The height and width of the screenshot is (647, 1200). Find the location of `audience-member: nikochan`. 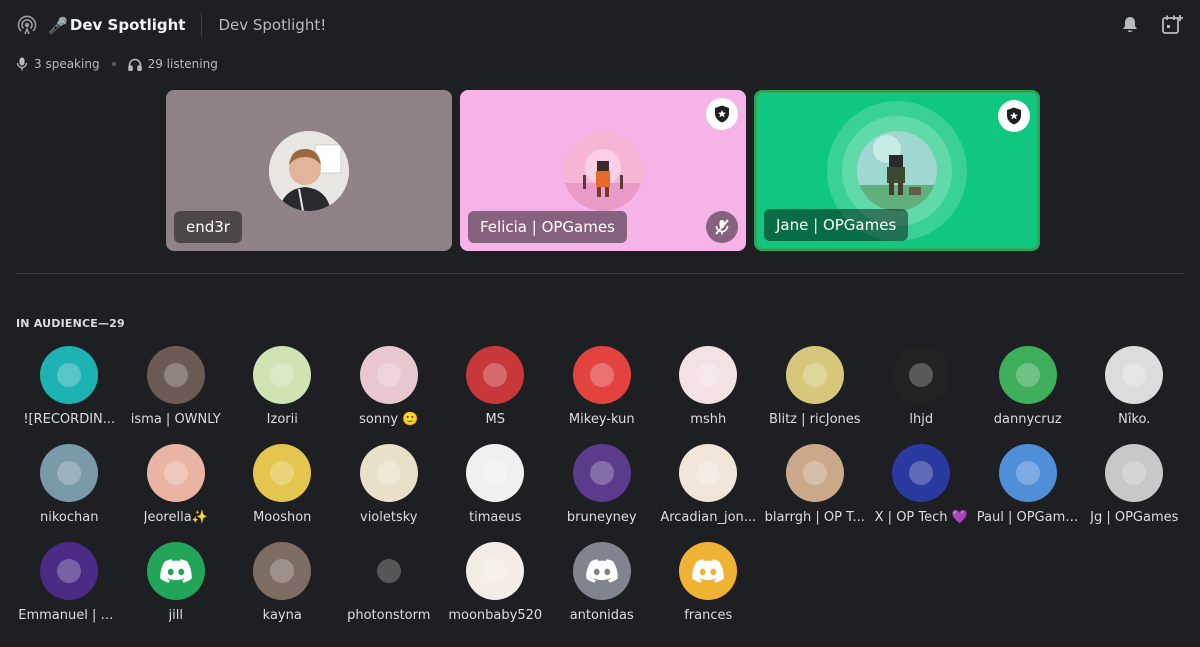

audience-member: nikochan is located at coordinates (69, 486).